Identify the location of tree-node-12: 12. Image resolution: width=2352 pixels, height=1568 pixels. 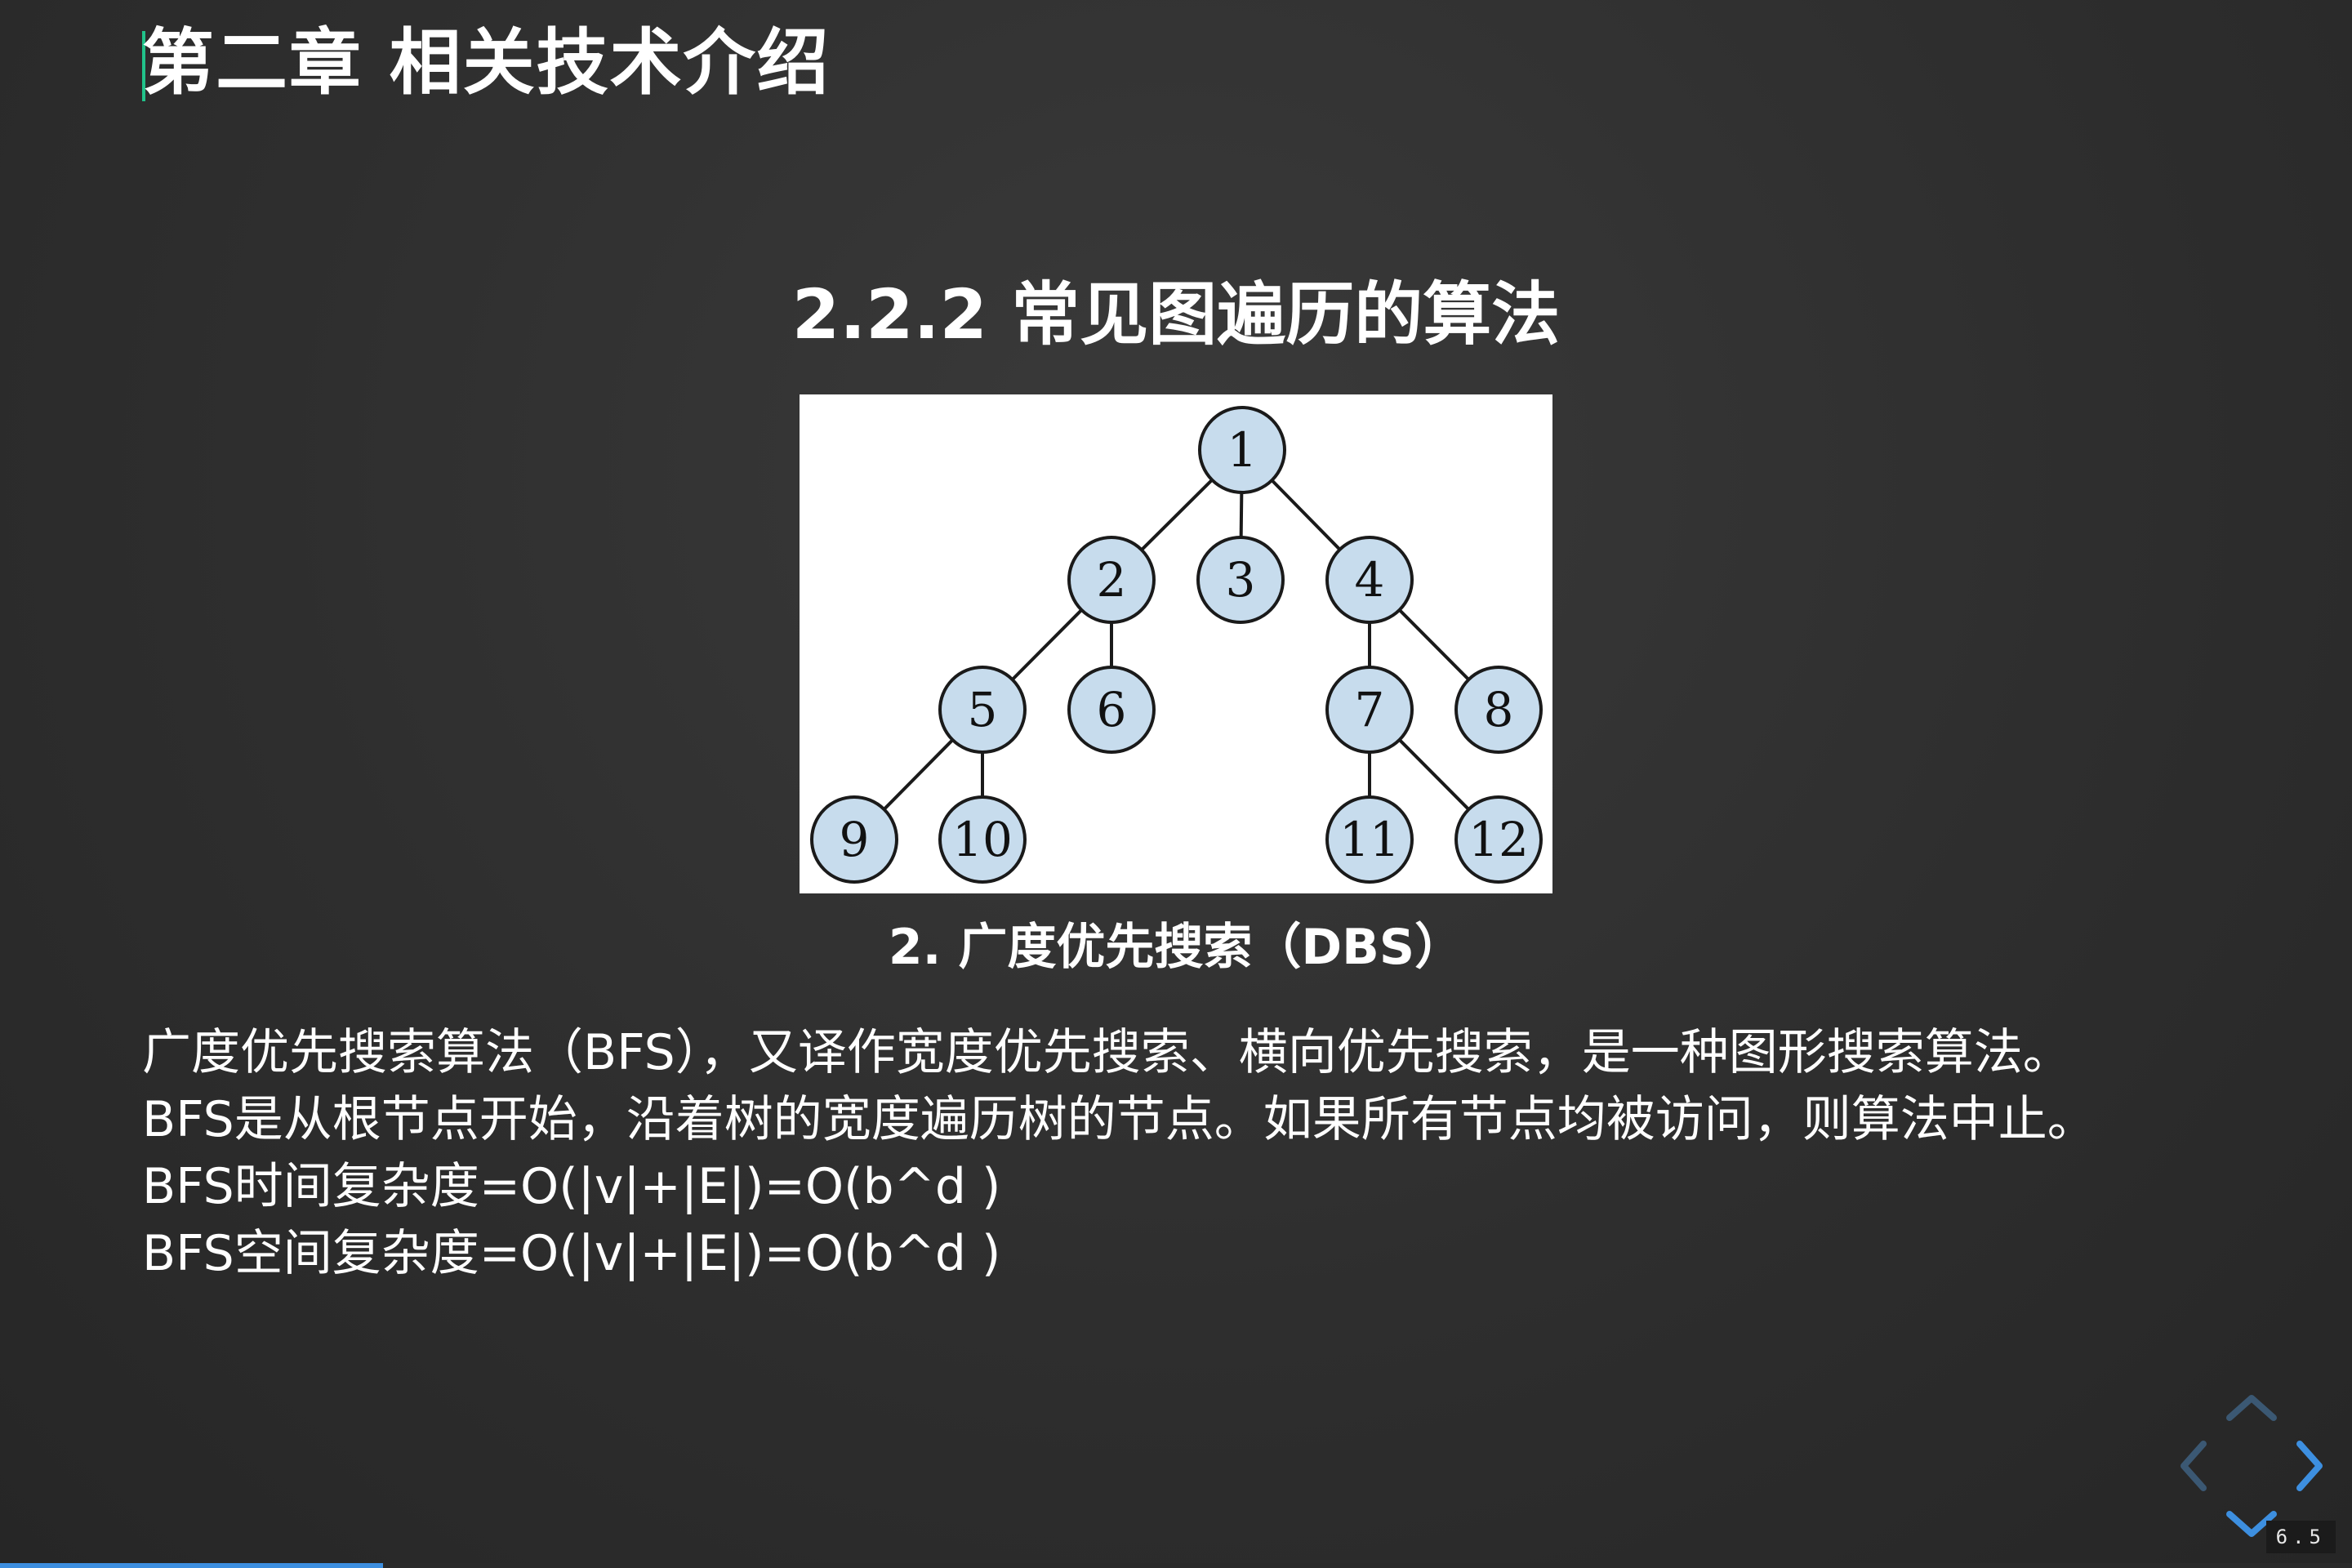
(1498, 839).